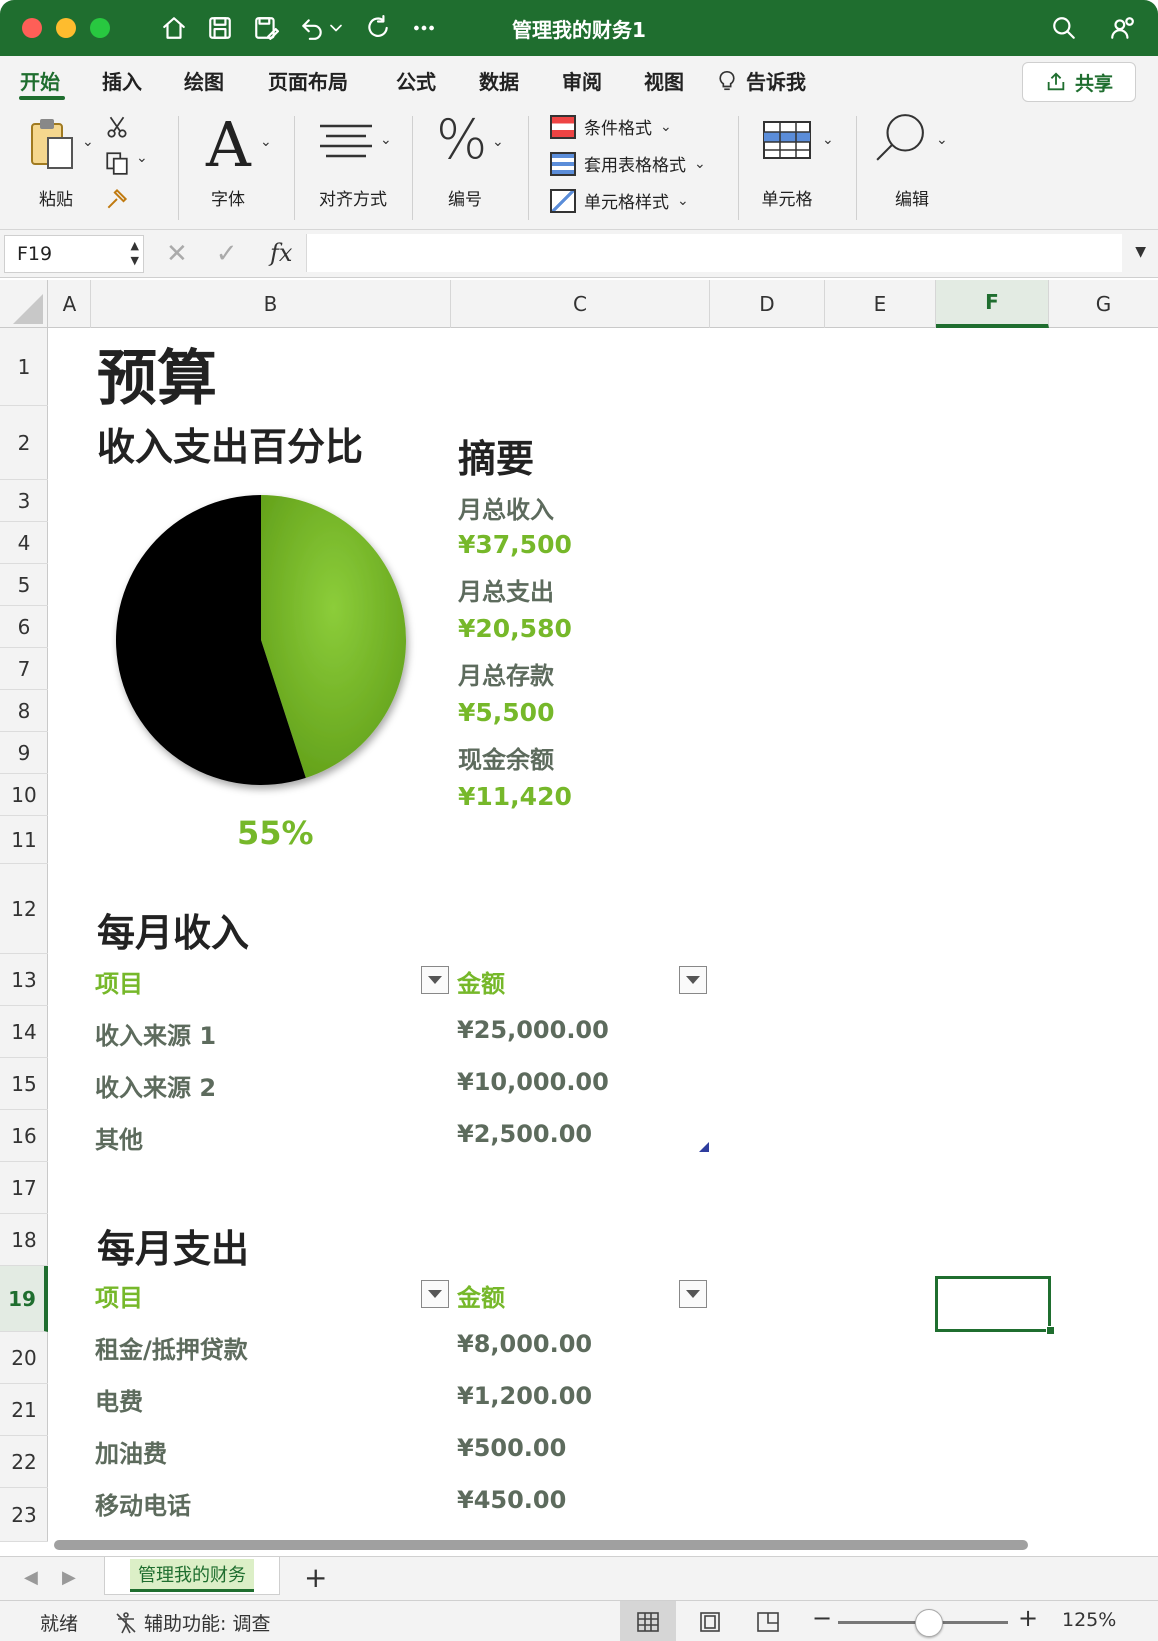  Describe the element at coordinates (117, 127) in the screenshot. I see `cut-icon` at that location.